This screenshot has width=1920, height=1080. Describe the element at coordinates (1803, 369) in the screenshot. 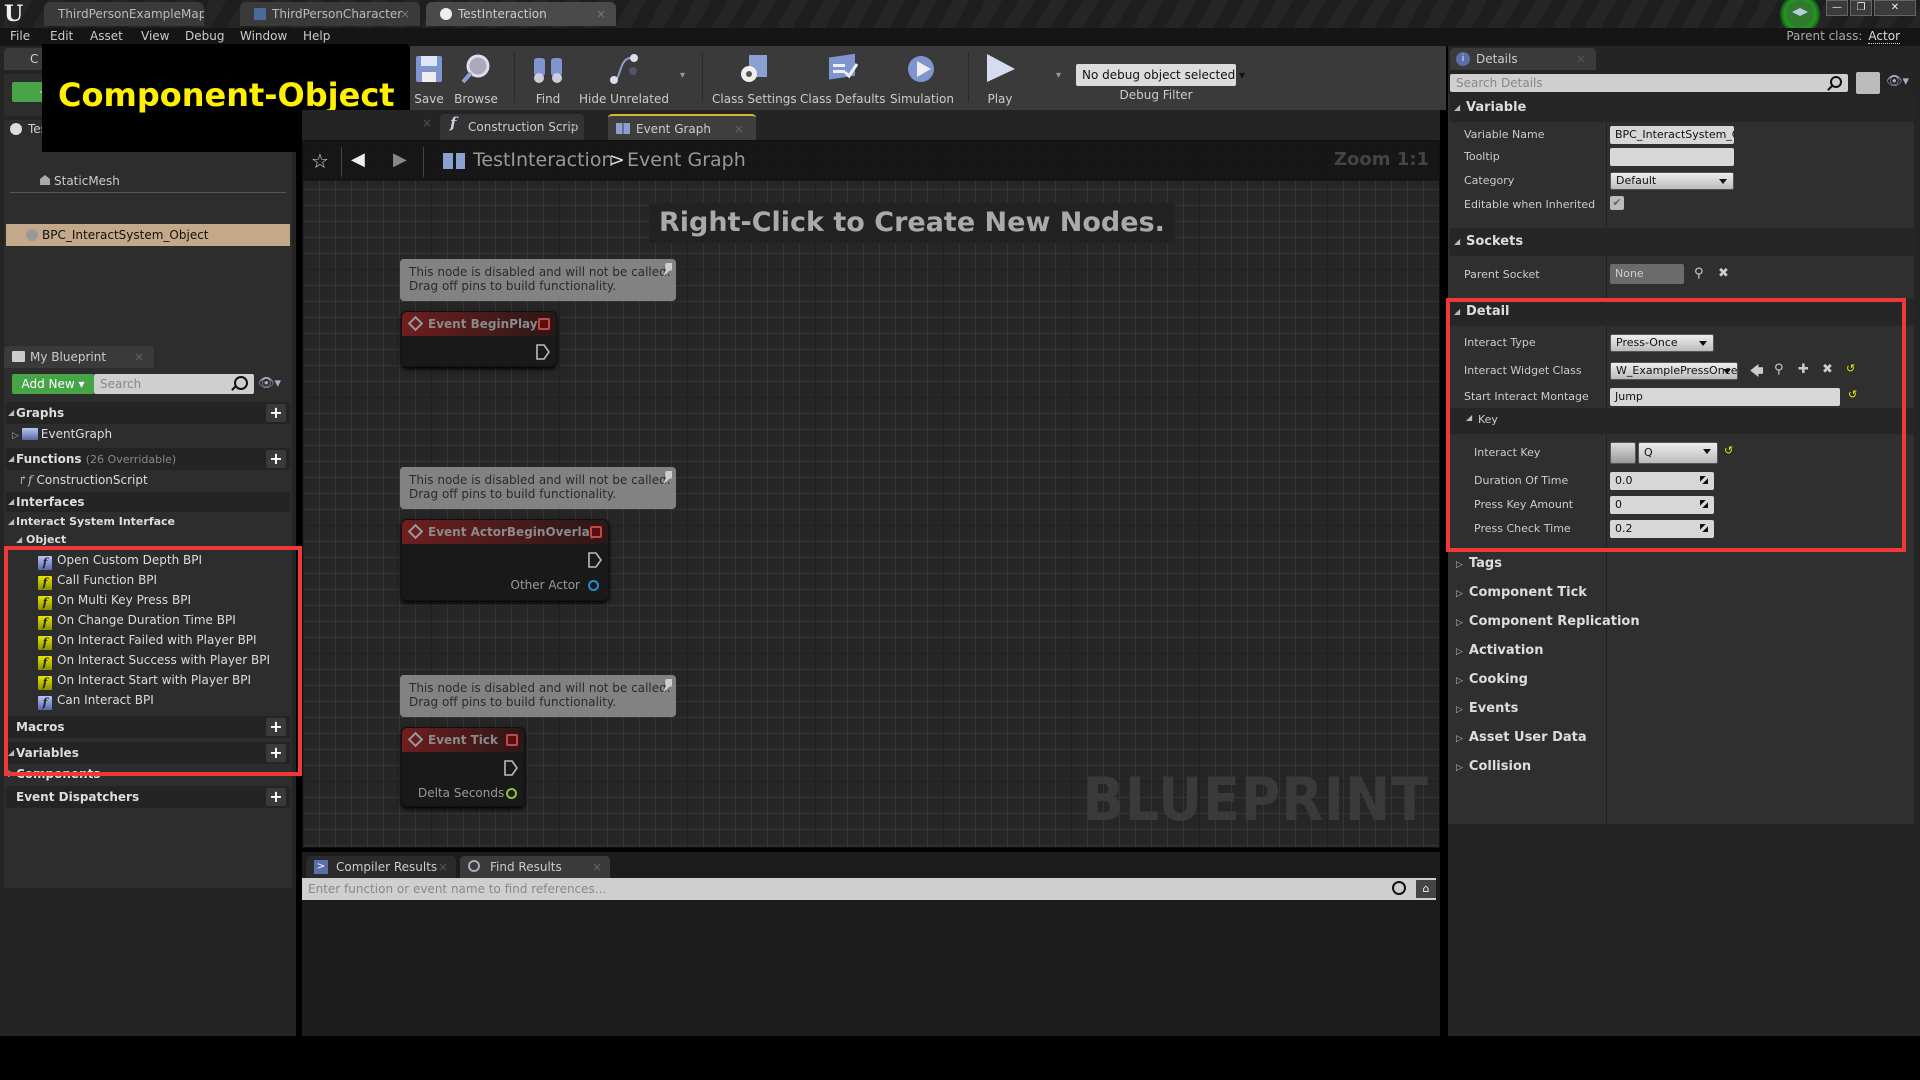

I see `add-asset-icon: ✚` at that location.